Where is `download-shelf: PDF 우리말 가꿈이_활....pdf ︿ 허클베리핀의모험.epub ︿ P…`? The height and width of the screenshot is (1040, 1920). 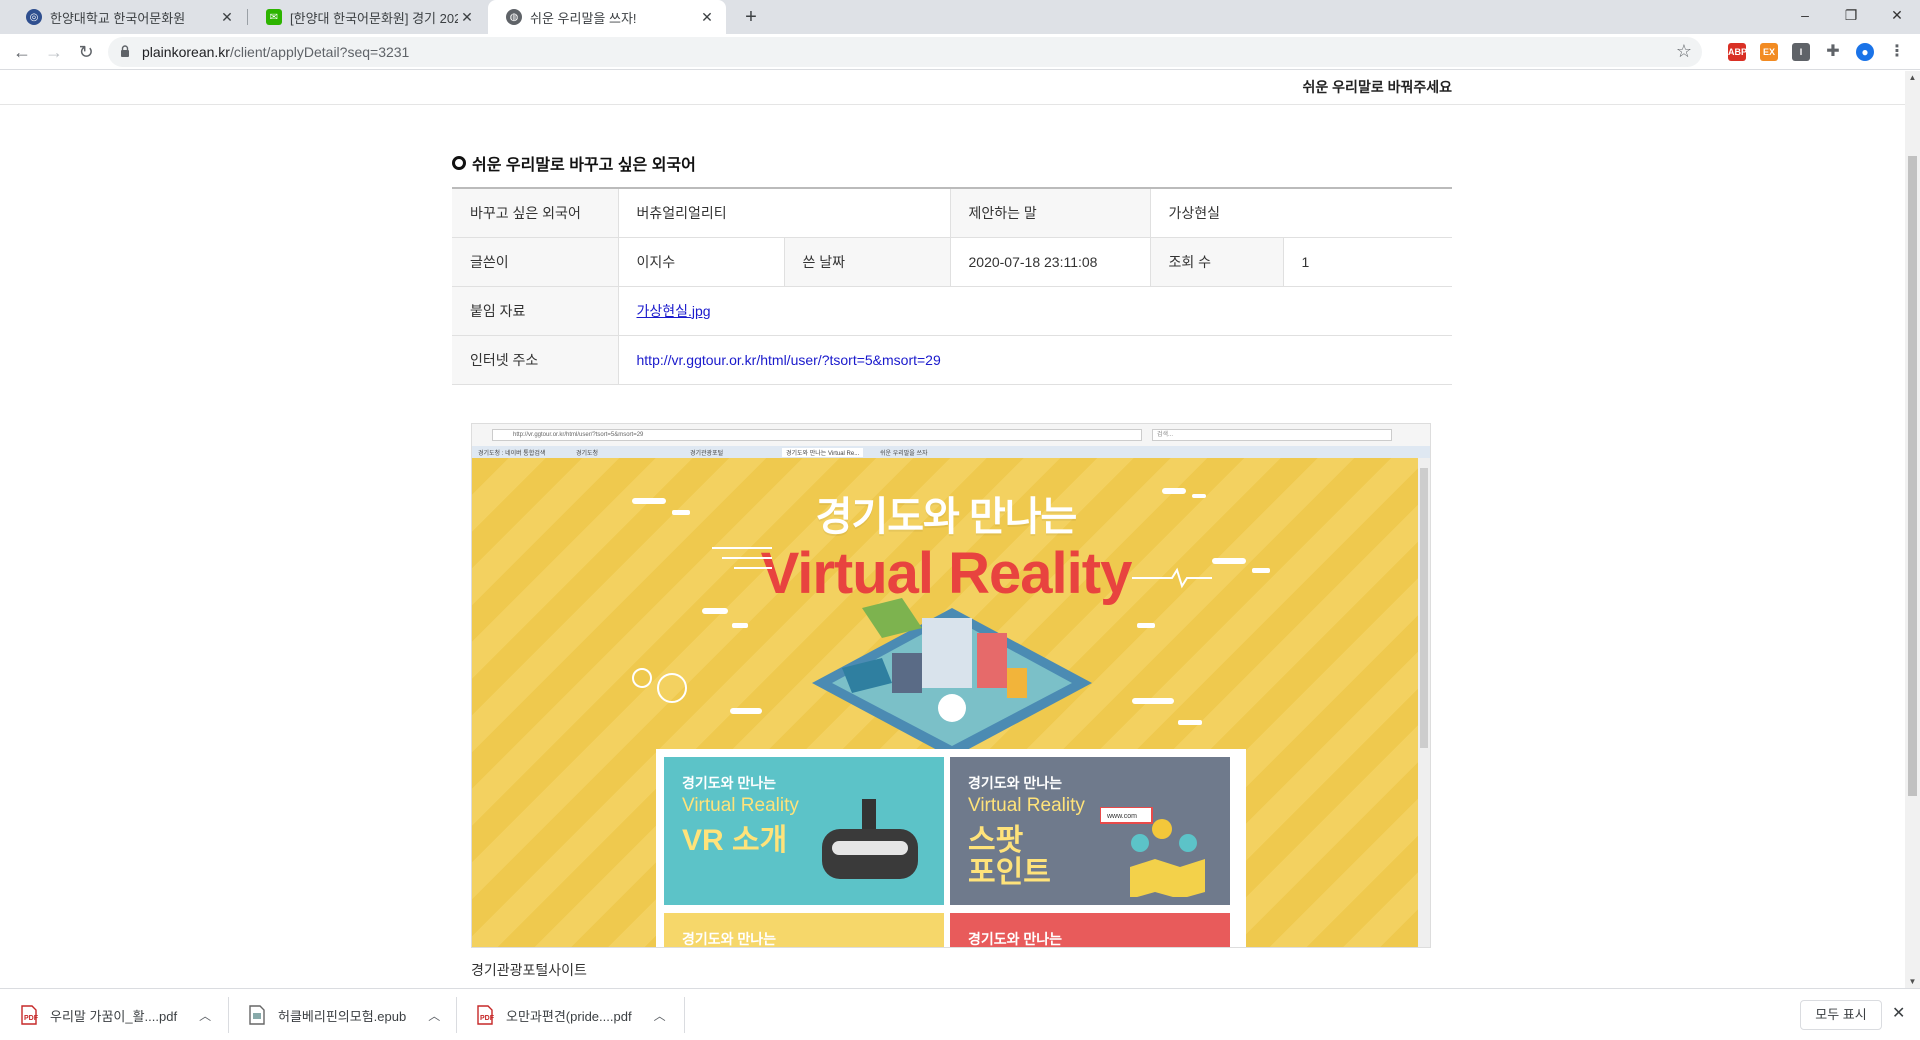
download-shelf: PDF 우리말 가꿈이_활....pdf ︿ 허클베리핀의모험.epub ︿ P… is located at coordinates (960, 1014).